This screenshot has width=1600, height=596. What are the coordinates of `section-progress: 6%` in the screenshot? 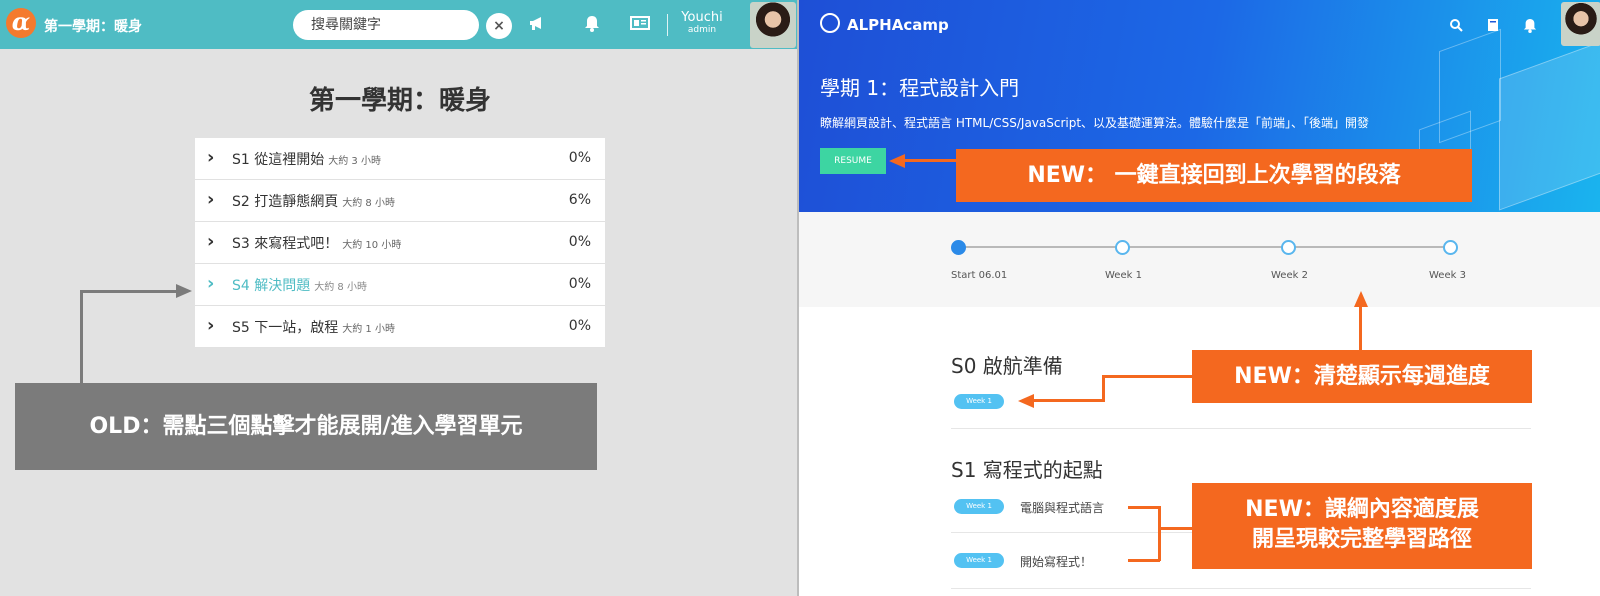 It's located at (579, 200).